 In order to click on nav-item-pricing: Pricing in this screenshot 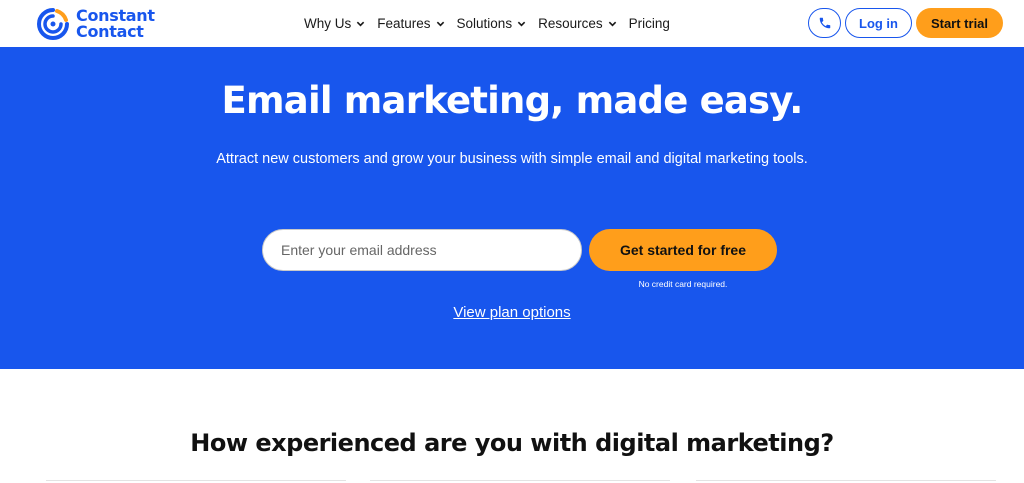, I will do `click(649, 23)`.